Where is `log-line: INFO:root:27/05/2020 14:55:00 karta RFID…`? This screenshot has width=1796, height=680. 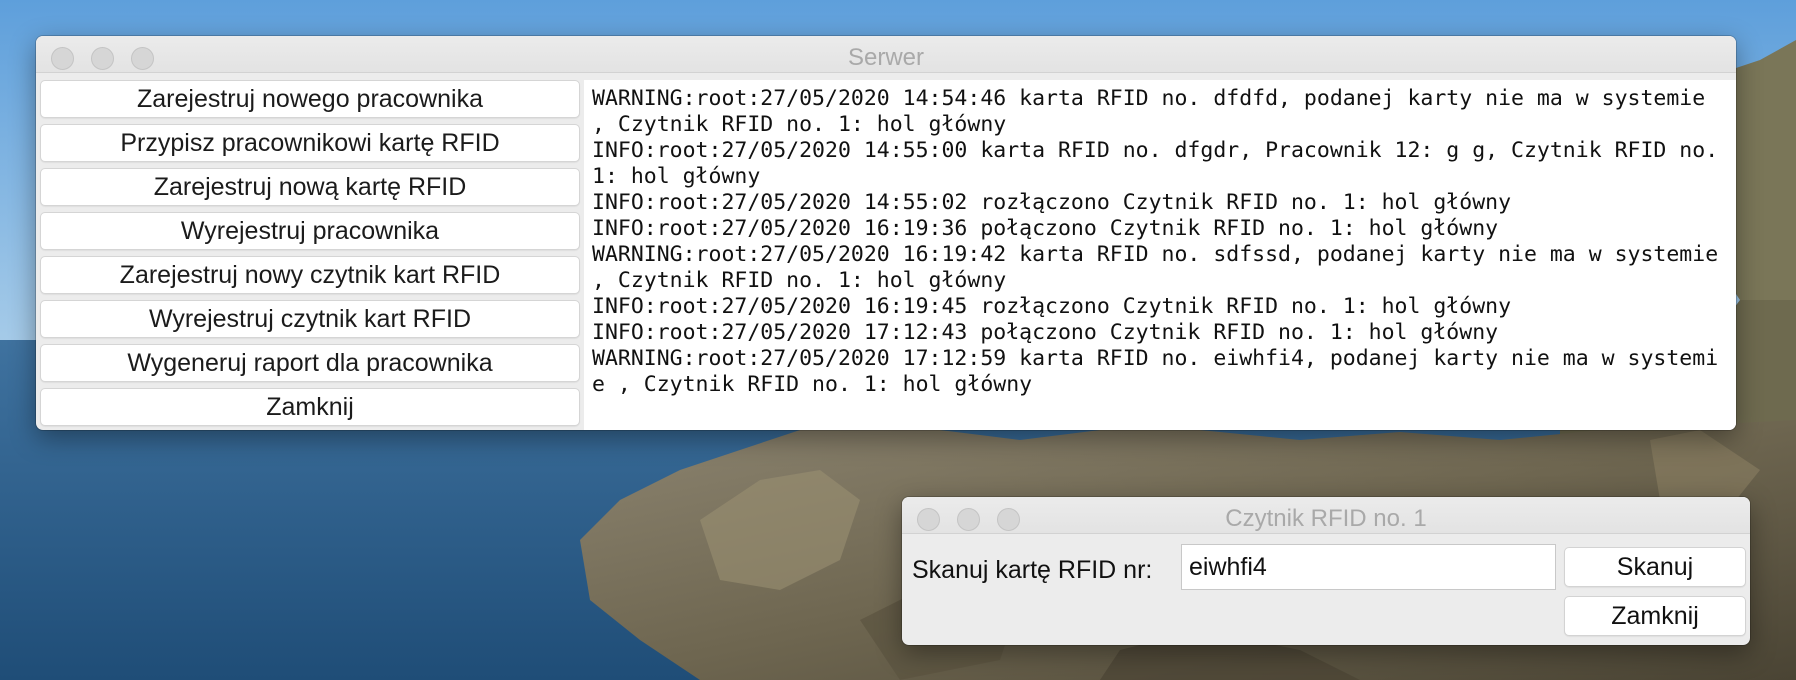 log-line: INFO:root:27/05/2020 14:55:00 karta RFID… is located at coordinates (1162, 163).